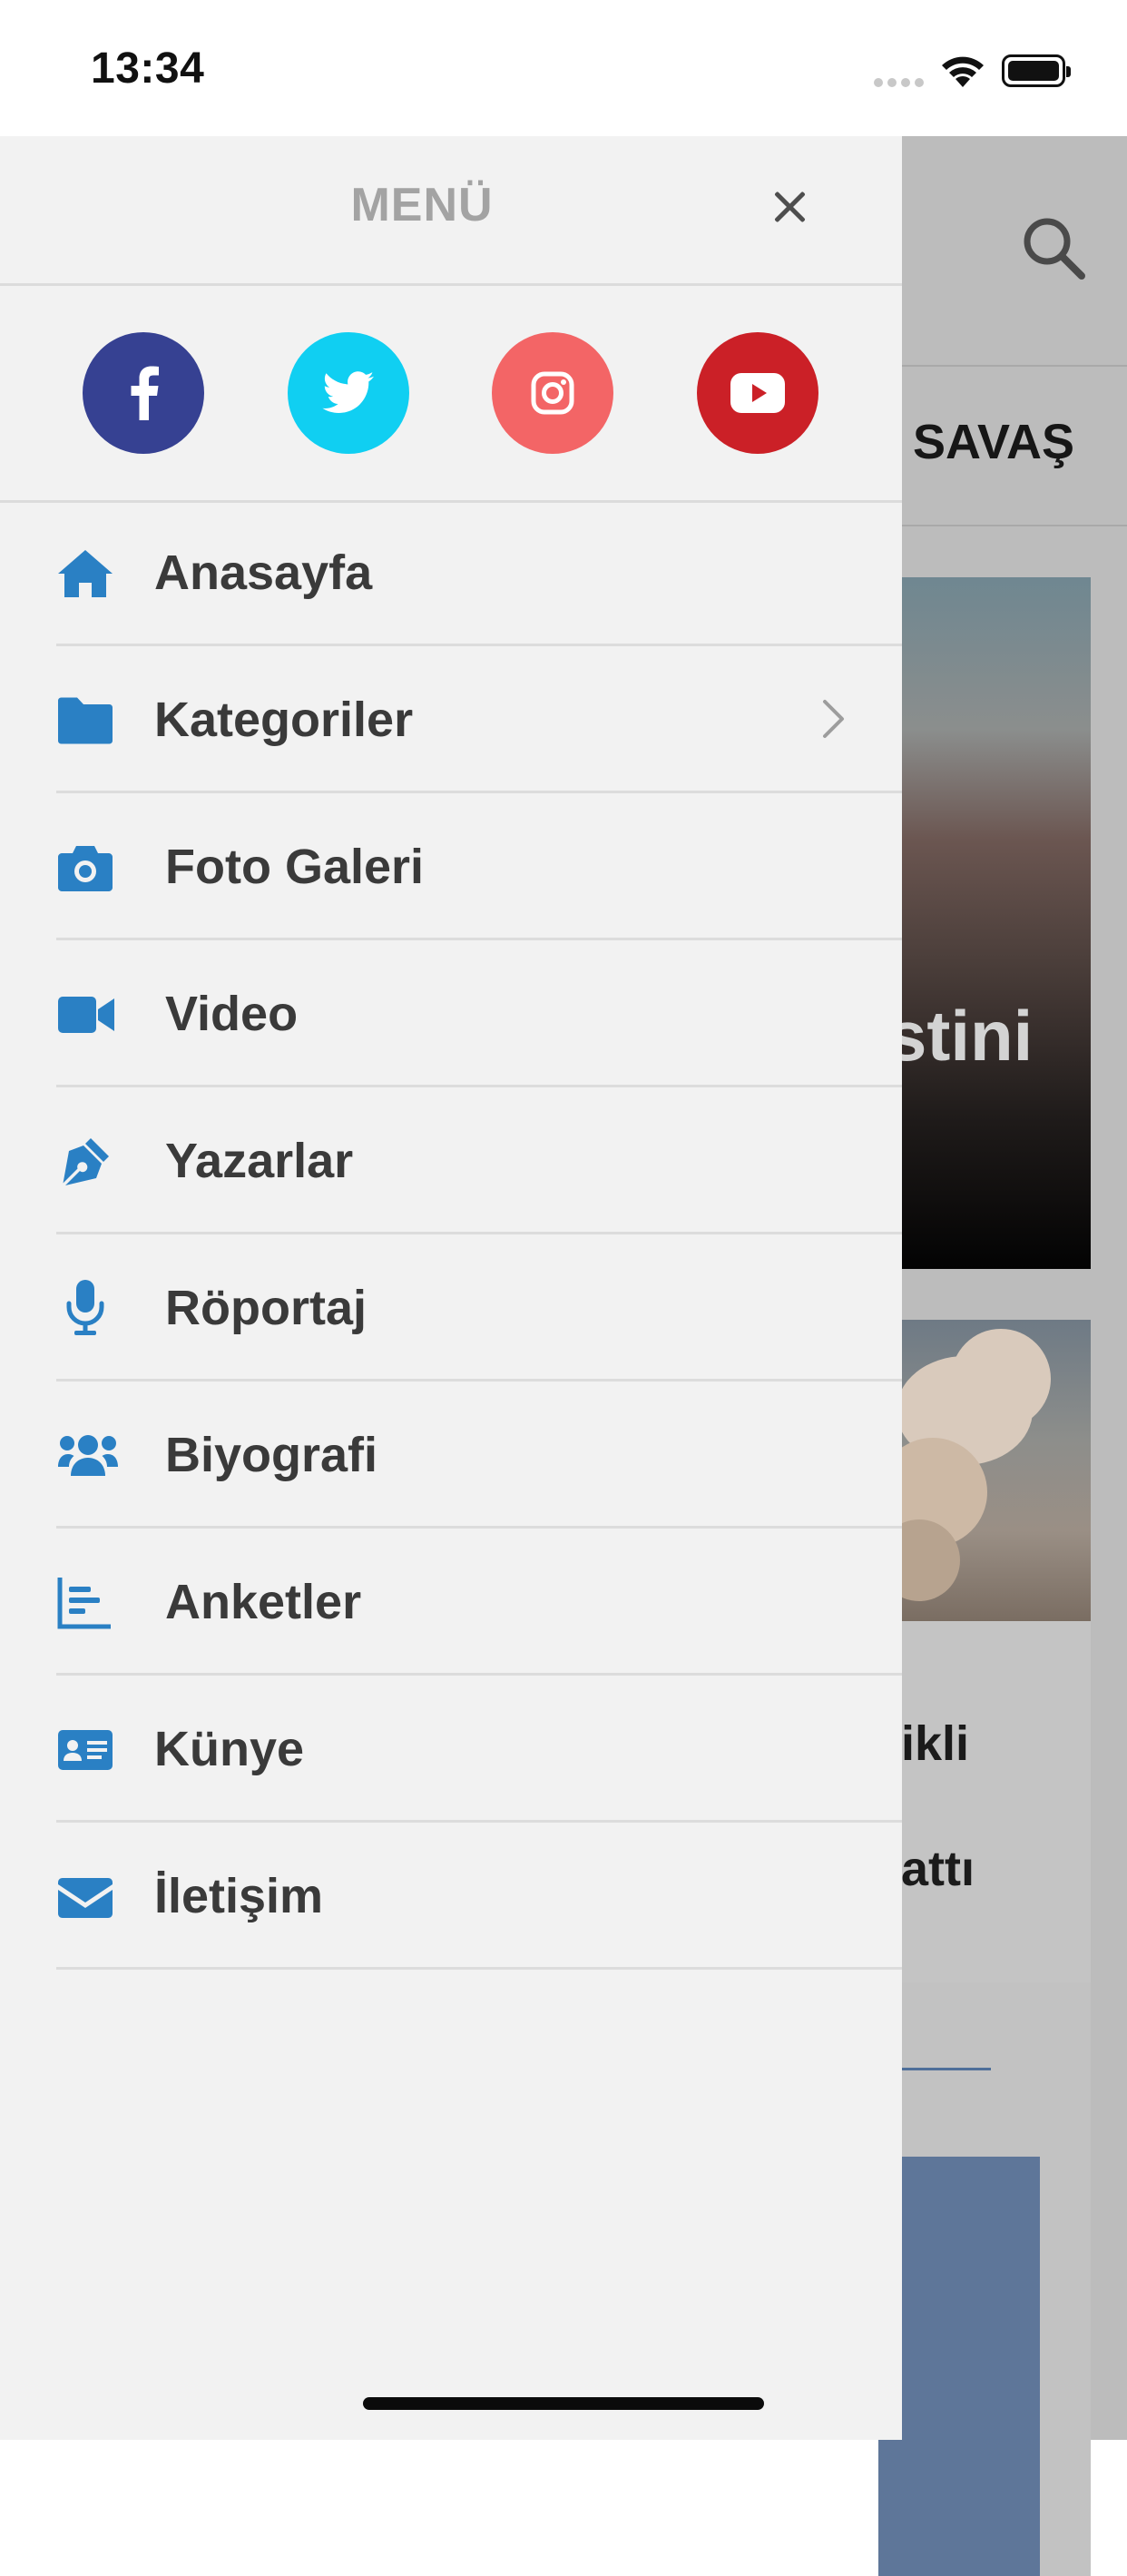 This screenshot has height=2576, width=1127. I want to click on status-time: 13:34, so click(148, 68).